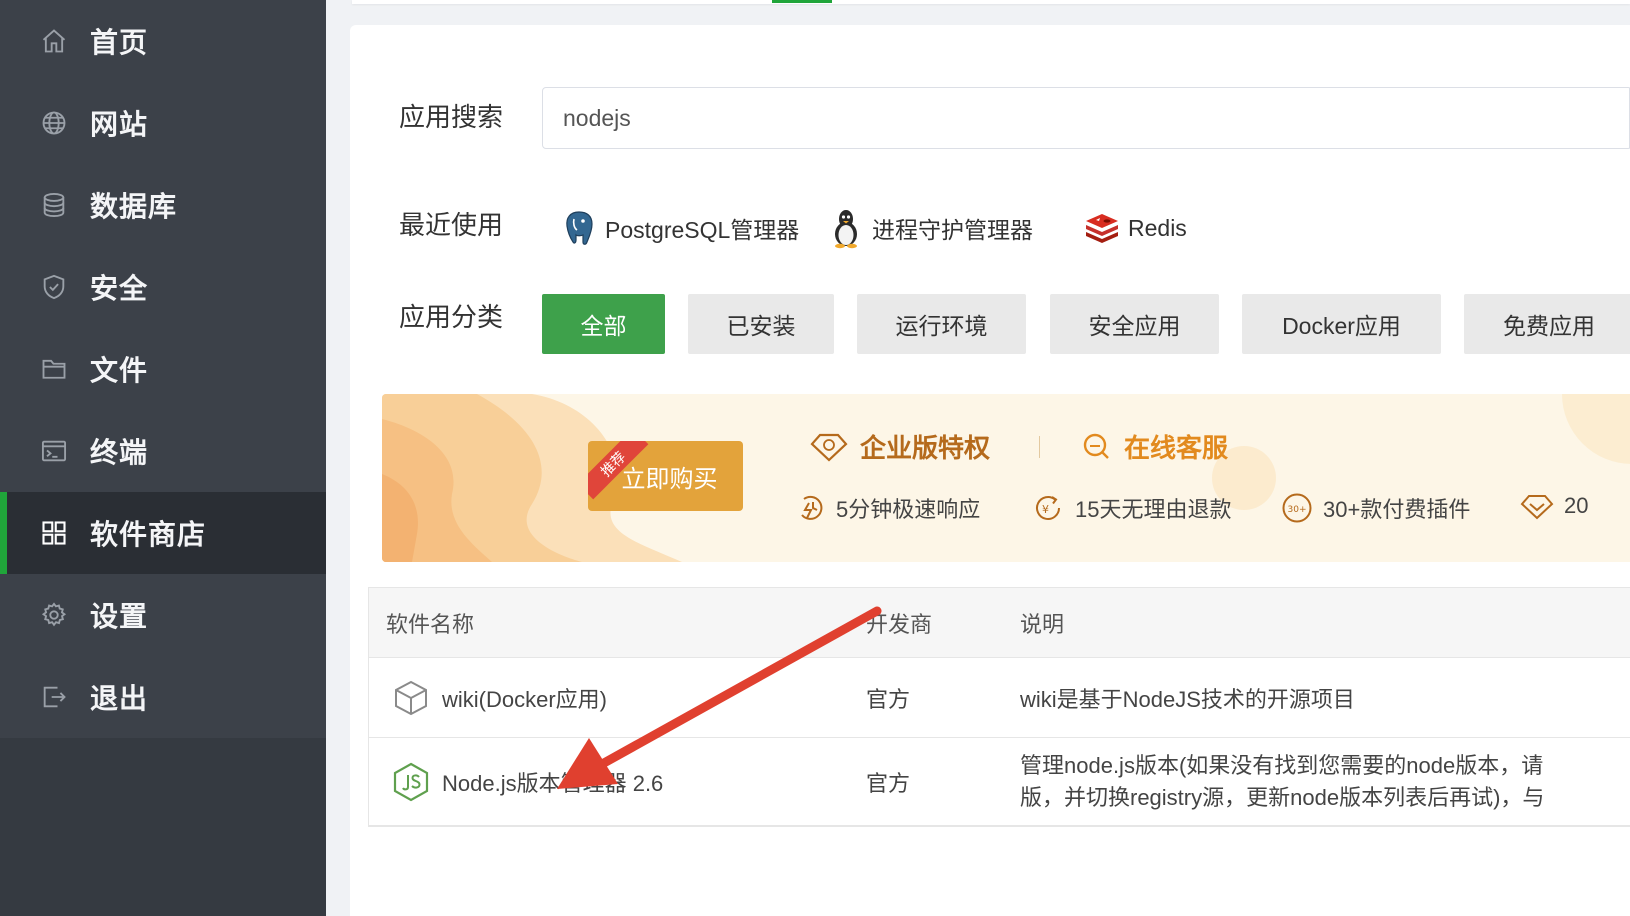 The width and height of the screenshot is (1630, 916). I want to click on software-name: Node.js版本管理器 2.6, so click(553, 783).